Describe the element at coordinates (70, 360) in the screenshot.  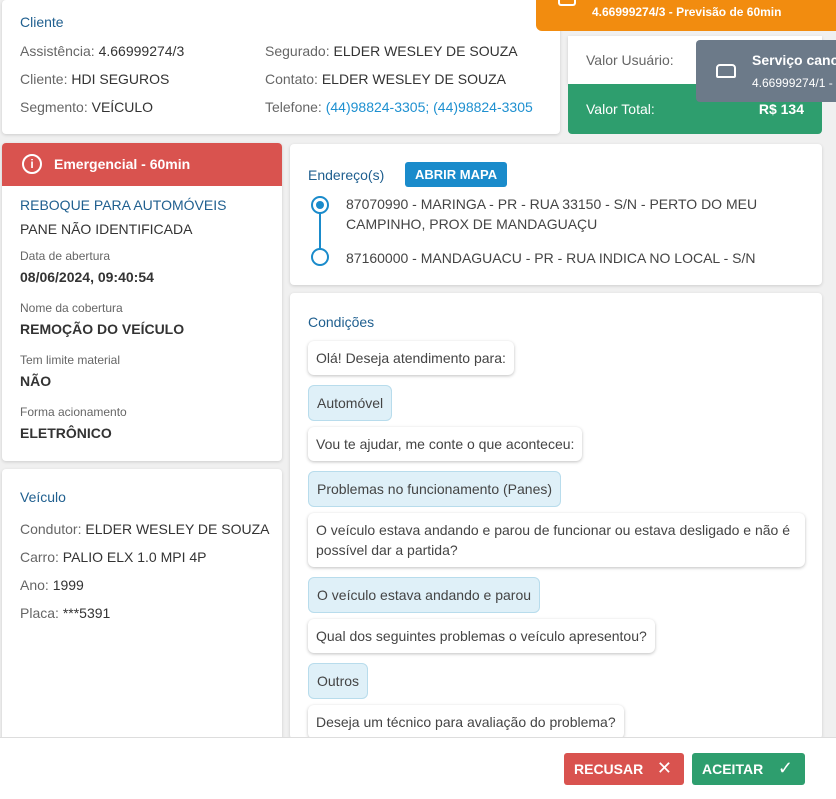
I see `limite-label: Tem limite material` at that location.